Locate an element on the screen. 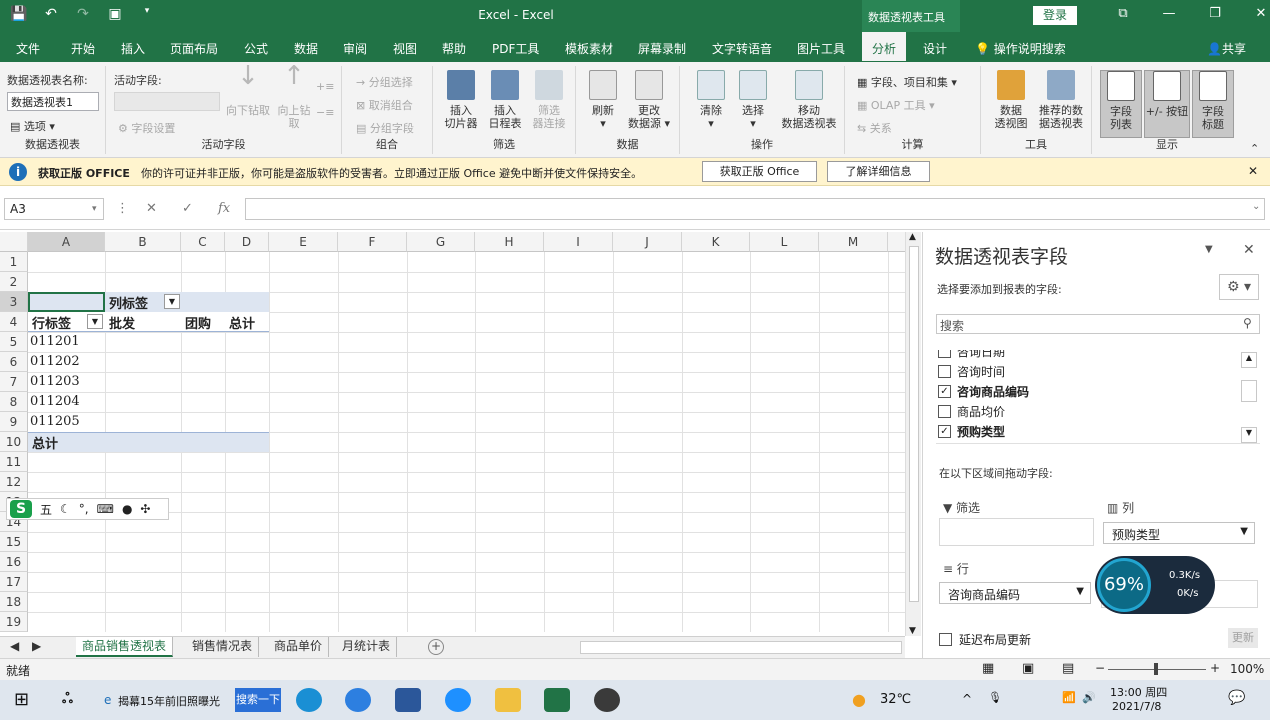 This screenshot has height=720, width=1270. column-filter-dropdown: ▼ is located at coordinates (172, 301).